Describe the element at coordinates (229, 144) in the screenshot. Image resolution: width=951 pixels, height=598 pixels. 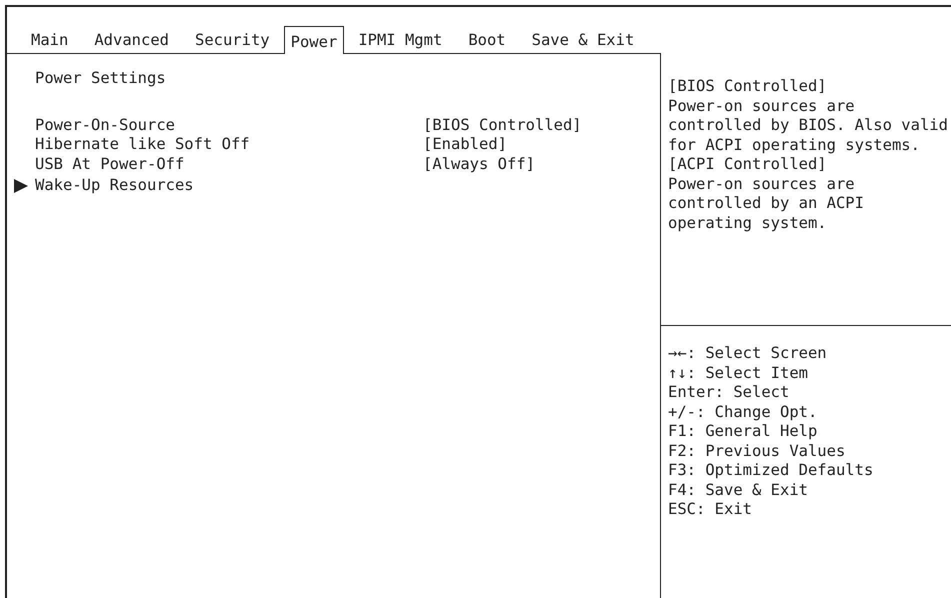
I see `setting-label: Hibernate like Soft Off` at that location.